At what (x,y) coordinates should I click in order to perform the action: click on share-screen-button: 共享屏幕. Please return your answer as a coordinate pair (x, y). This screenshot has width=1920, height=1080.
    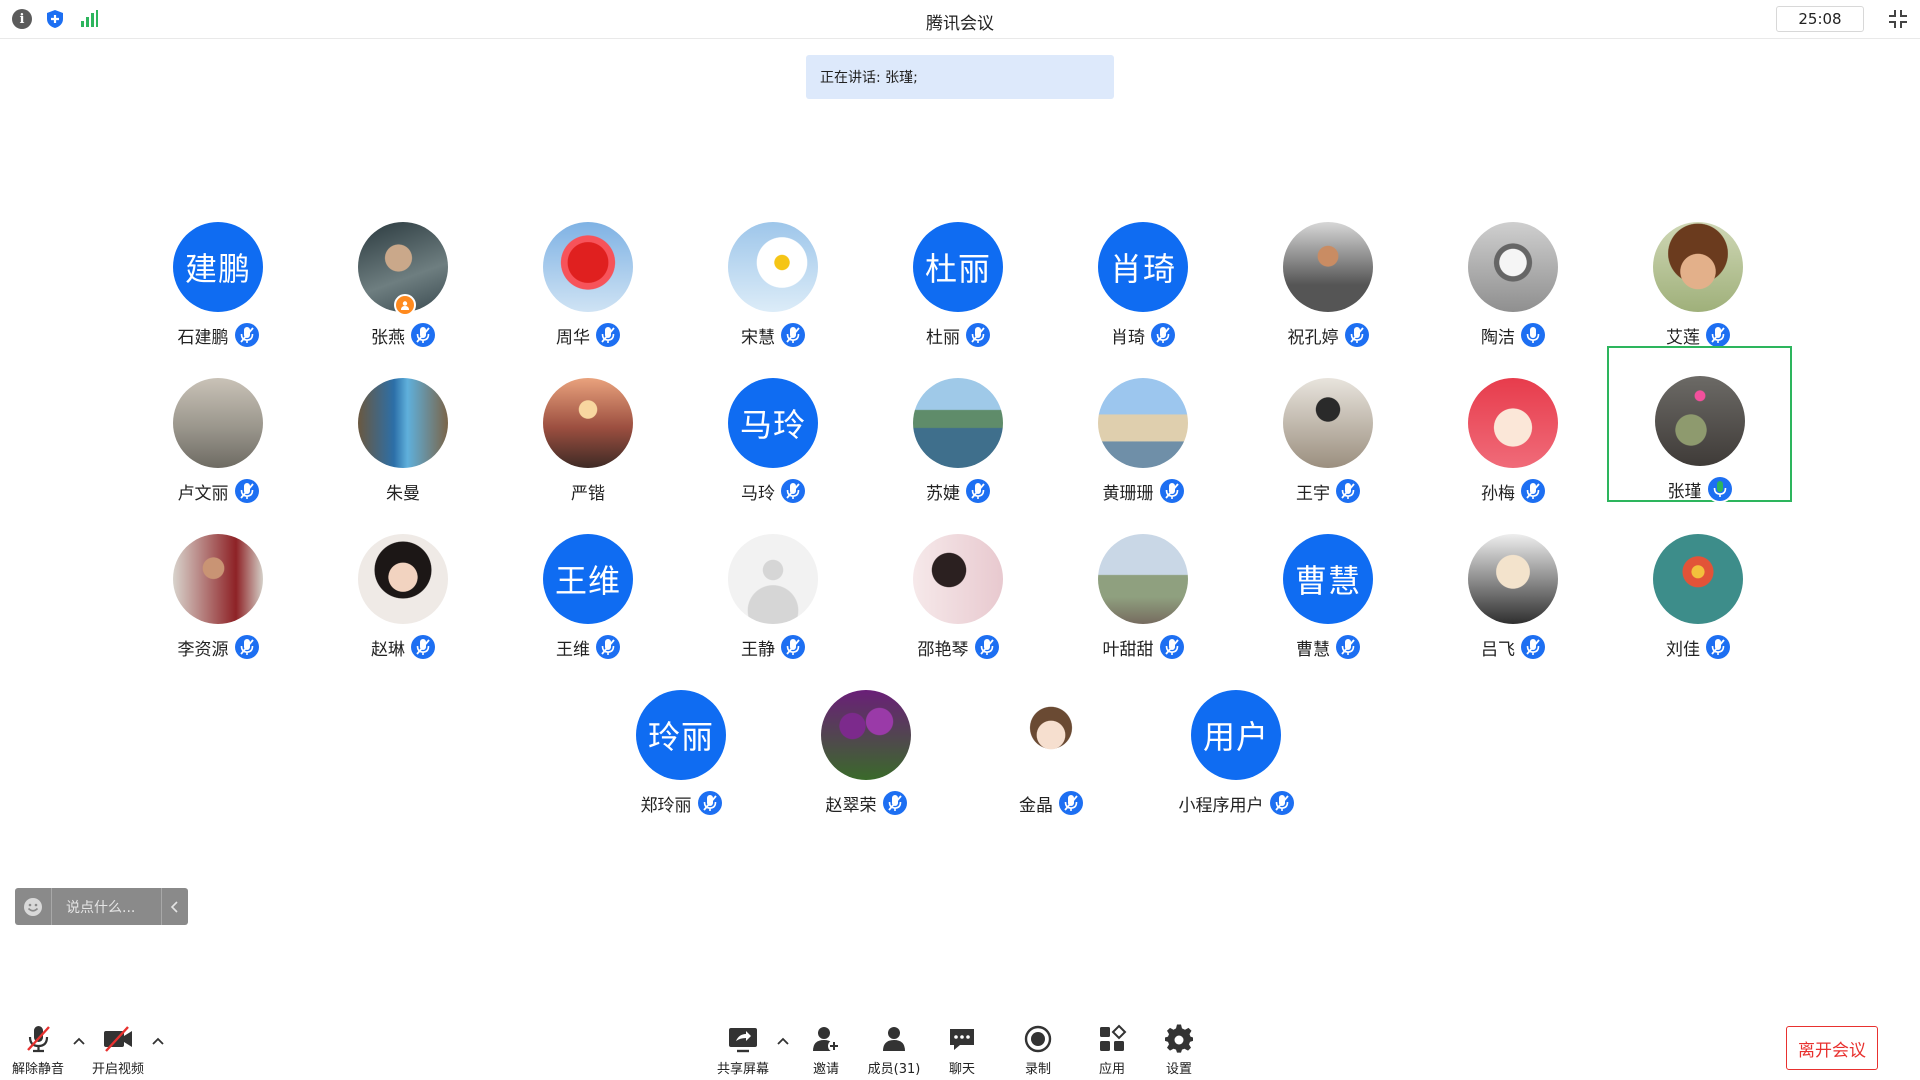
    Looking at the image, I should click on (743, 1051).